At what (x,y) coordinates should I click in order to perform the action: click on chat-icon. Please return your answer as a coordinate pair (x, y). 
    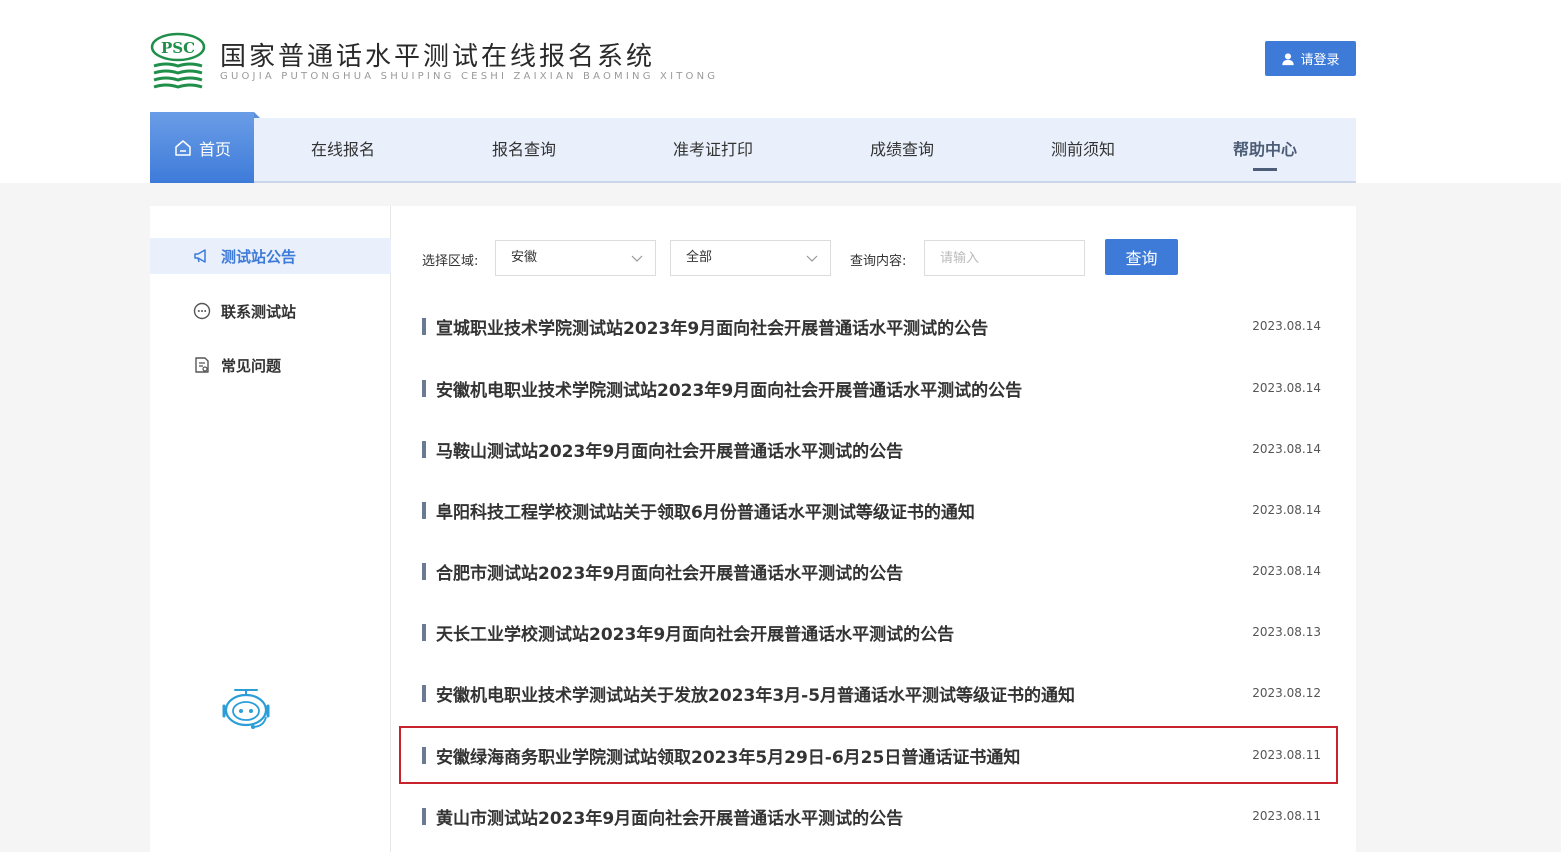
    Looking at the image, I should click on (202, 311).